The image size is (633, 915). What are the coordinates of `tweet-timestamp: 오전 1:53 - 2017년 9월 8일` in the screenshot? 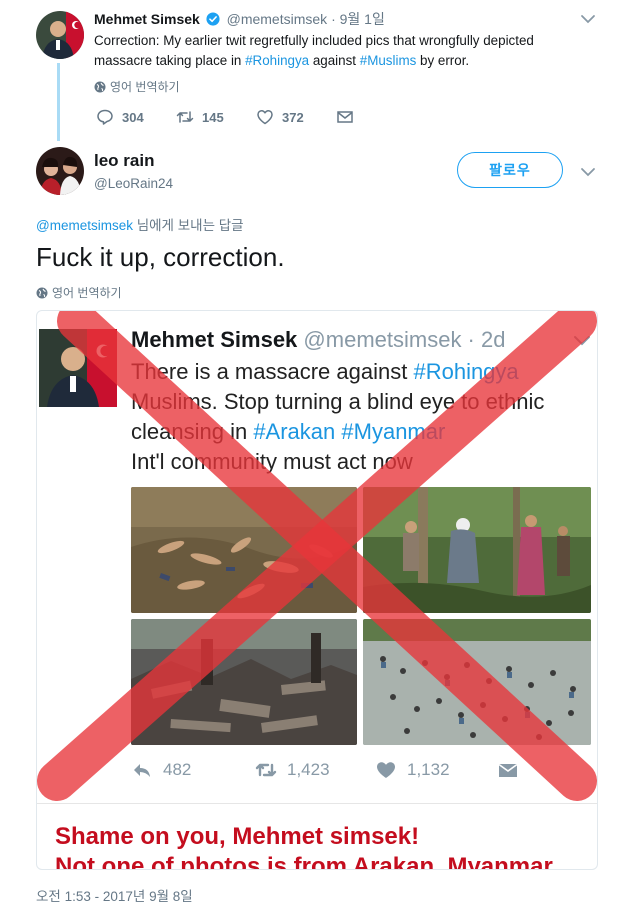 It's located at (114, 895).